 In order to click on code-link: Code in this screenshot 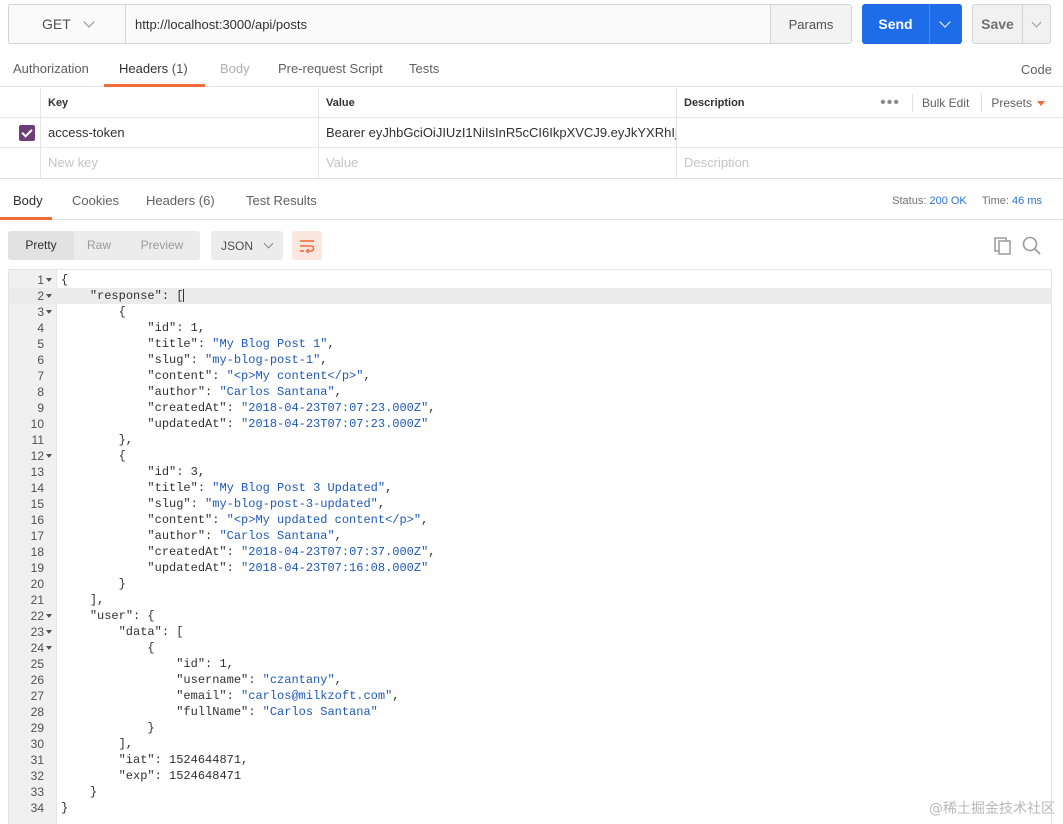, I will do `click(1036, 69)`.